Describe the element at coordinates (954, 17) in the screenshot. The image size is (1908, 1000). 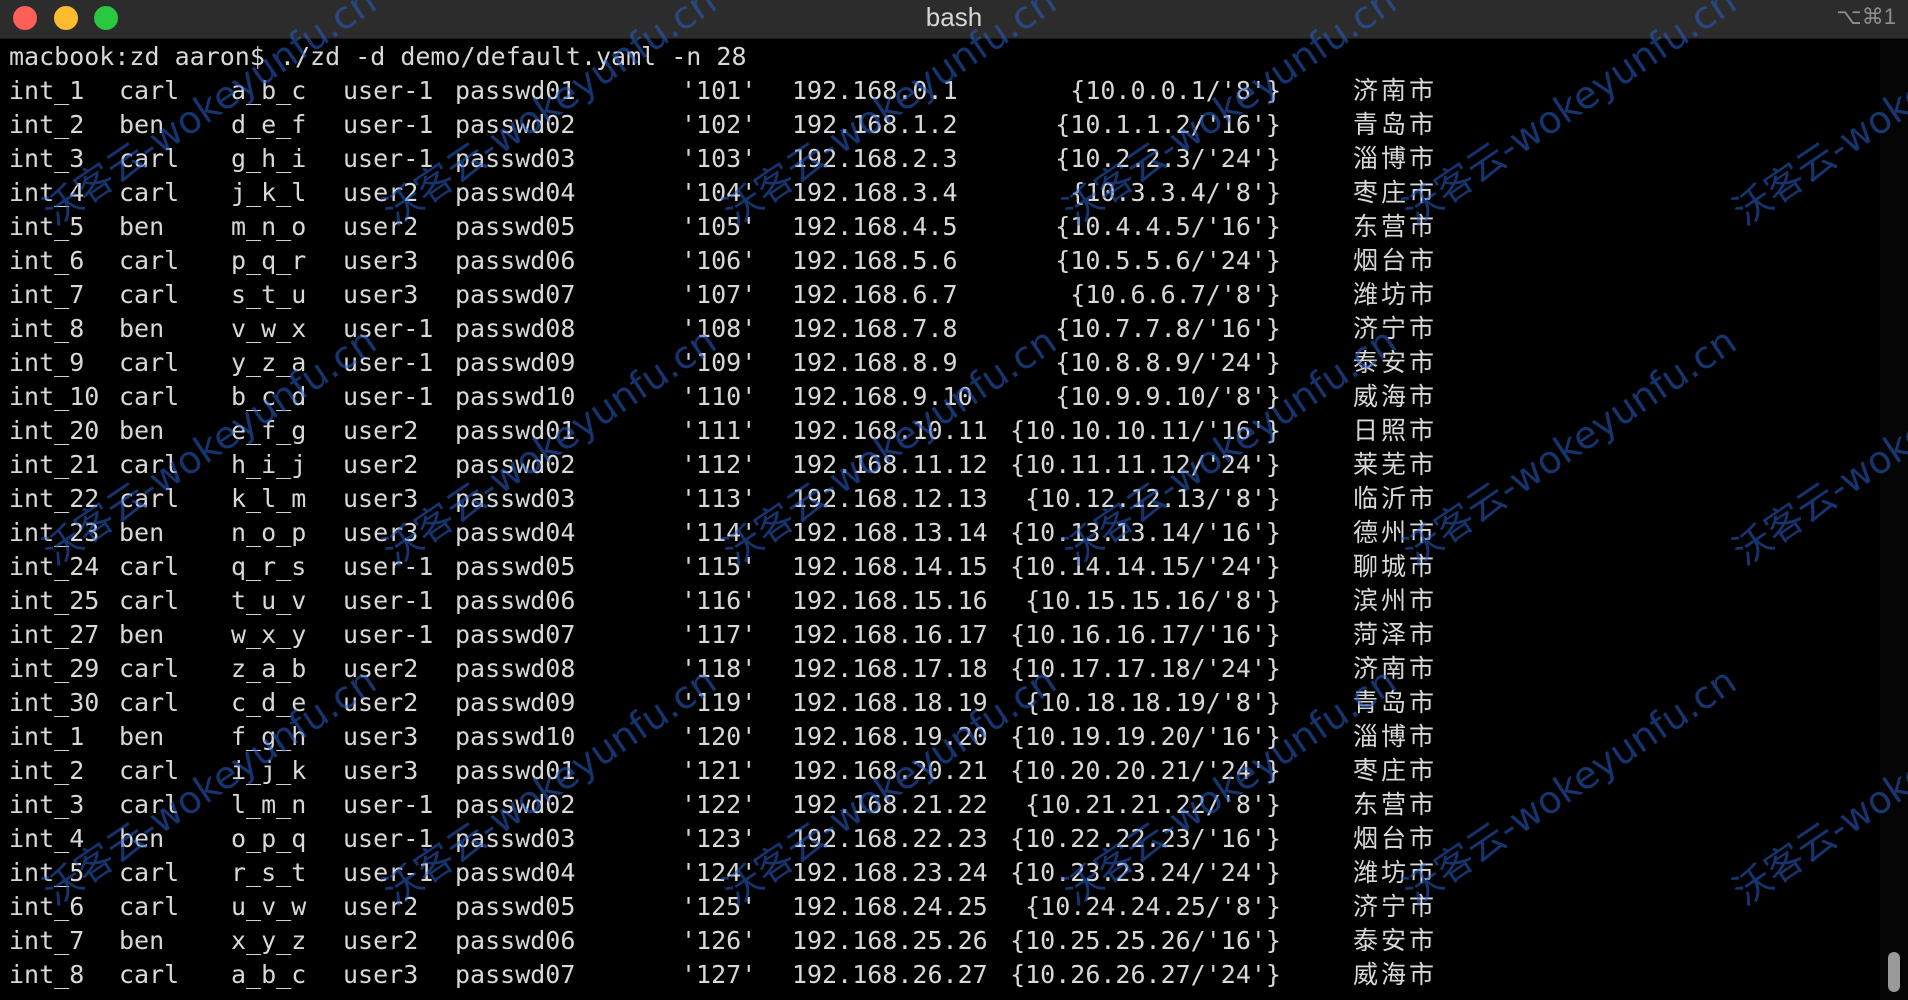
I see `window-title: bash` at that location.